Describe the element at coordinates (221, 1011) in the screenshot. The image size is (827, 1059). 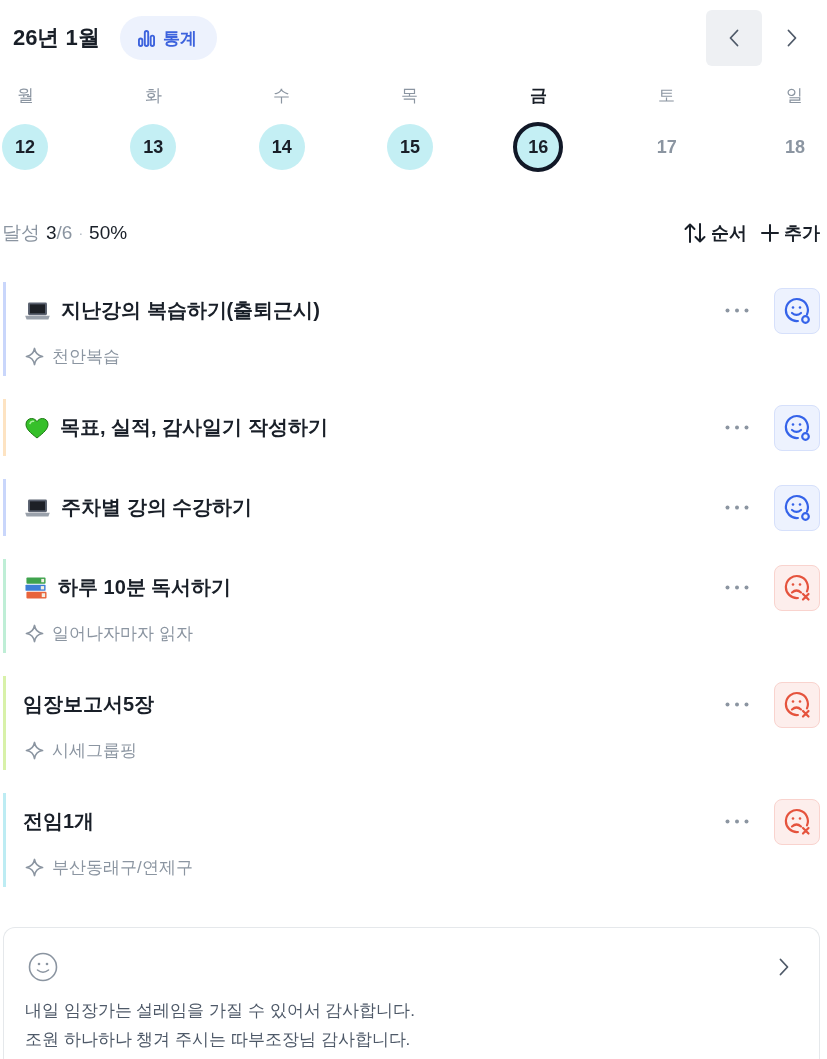
I see `gratitude-text: 내일 임장가는 설레임을 가질 수 있어서 감사합니다.` at that location.